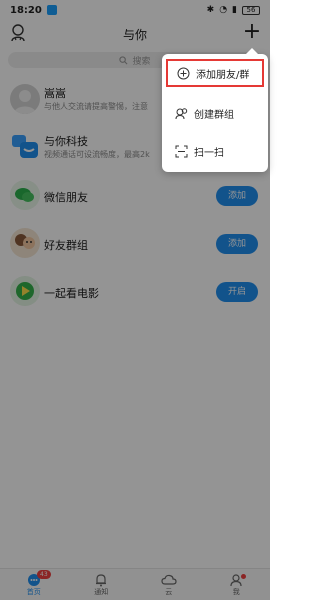  I want to click on menu-item-create-group: 创建群组, so click(215, 113).